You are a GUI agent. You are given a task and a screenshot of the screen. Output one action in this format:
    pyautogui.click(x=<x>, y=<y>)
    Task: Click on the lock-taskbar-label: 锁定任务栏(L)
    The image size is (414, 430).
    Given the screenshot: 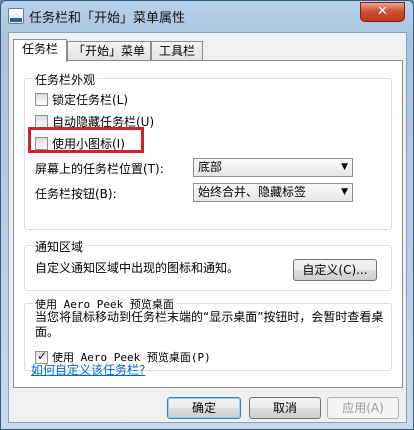 What is the action you would take?
    pyautogui.click(x=90, y=100)
    